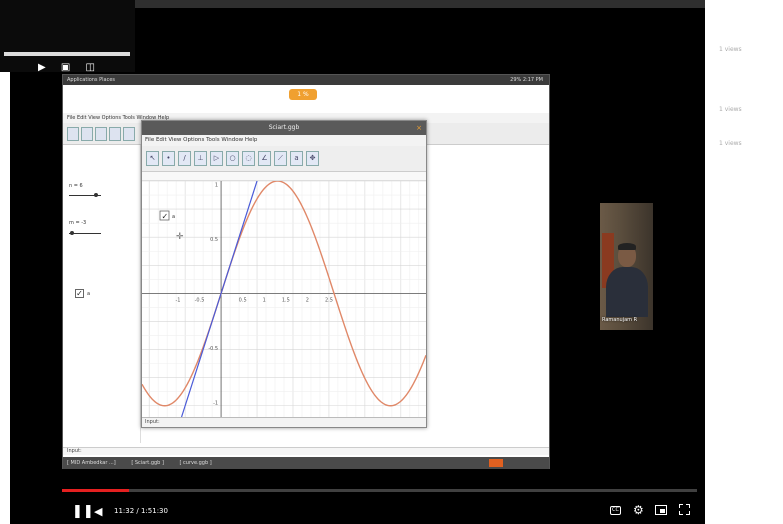  What do you see at coordinates (296, 158) in the screenshot?
I see `slider-tool-icon: a` at bounding box center [296, 158].